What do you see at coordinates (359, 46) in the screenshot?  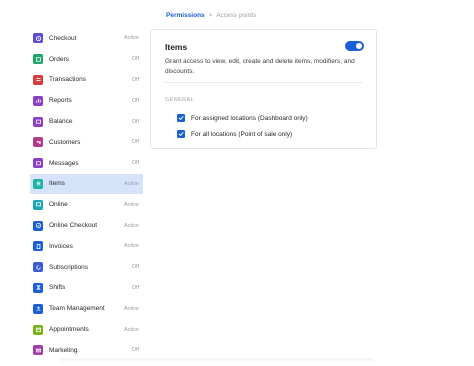 I see `toggle-knob` at bounding box center [359, 46].